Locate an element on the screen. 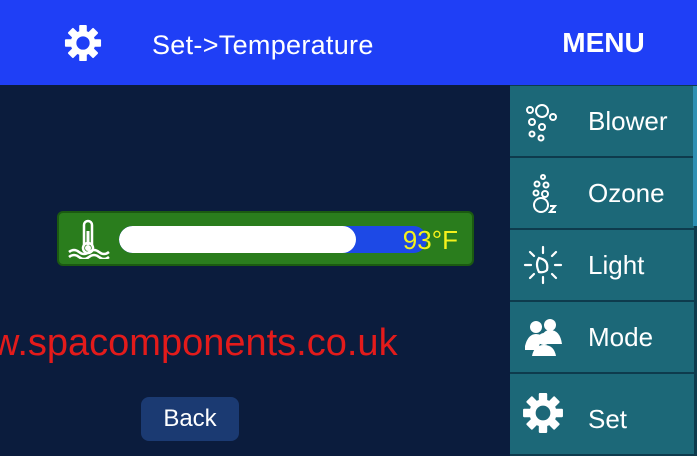 The height and width of the screenshot is (456, 697). bubbles-icon is located at coordinates (541, 123).